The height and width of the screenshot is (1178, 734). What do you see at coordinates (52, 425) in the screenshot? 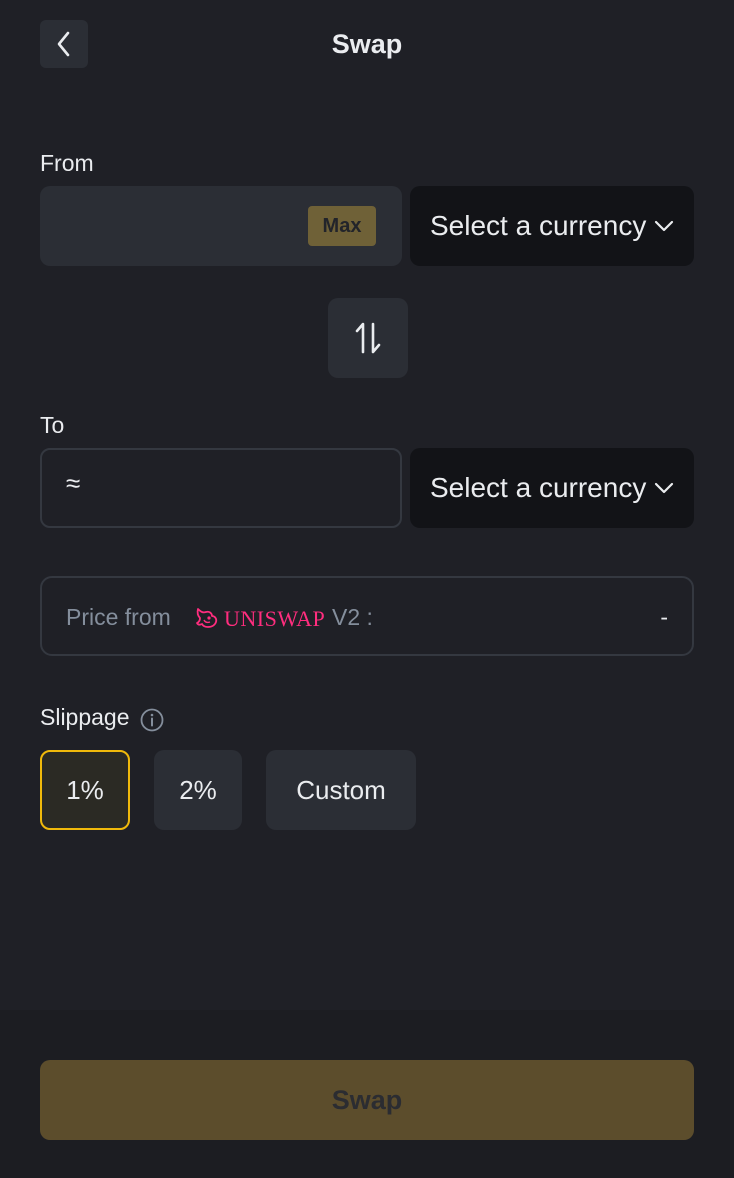
I see `to-label: To` at bounding box center [52, 425].